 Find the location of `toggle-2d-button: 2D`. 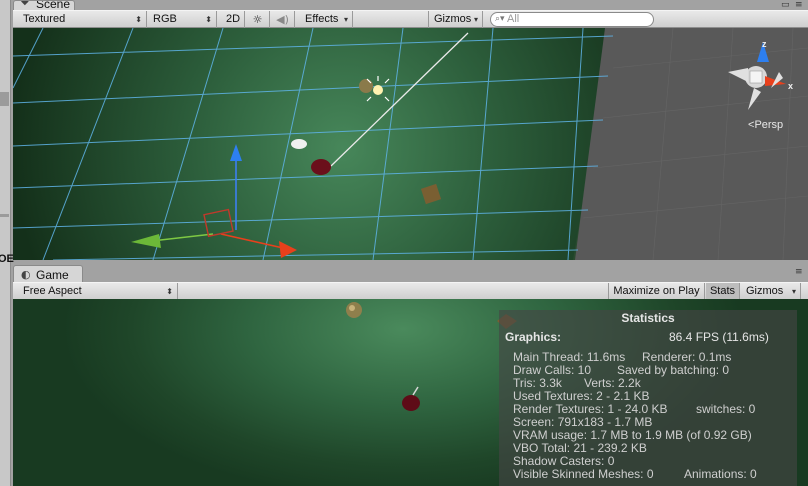

toggle-2d-button: 2D is located at coordinates (233, 19).